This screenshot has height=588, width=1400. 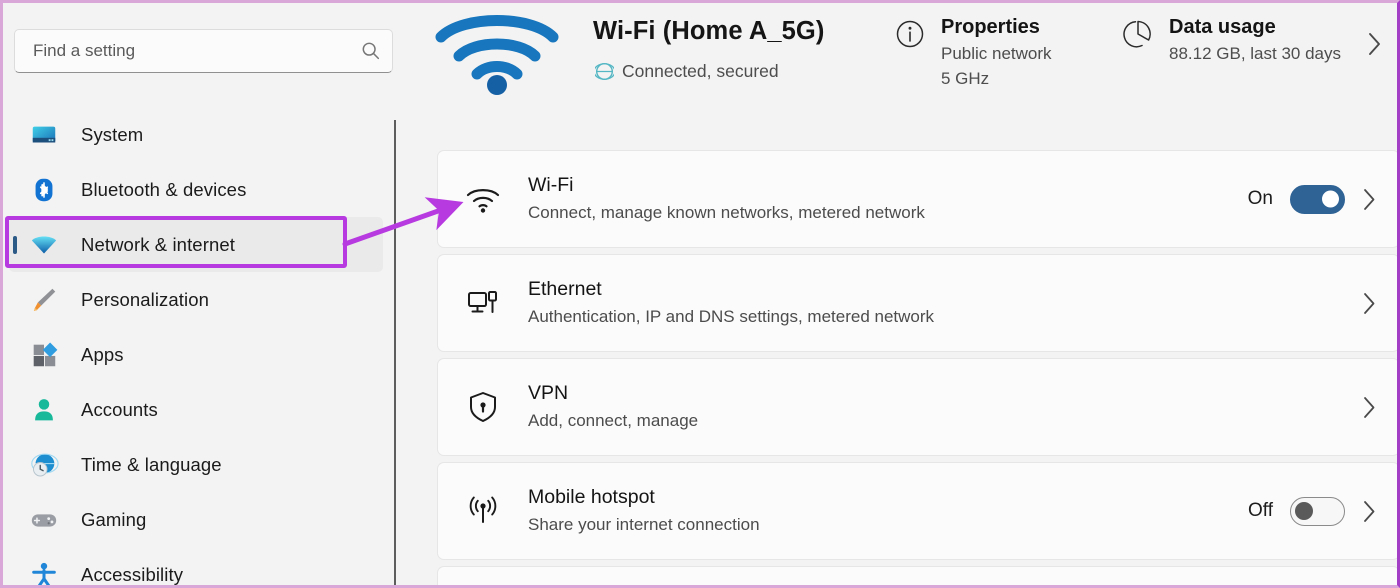 What do you see at coordinates (164, 189) in the screenshot?
I see `sidebar-item-label: Bluetooth & devices` at bounding box center [164, 189].